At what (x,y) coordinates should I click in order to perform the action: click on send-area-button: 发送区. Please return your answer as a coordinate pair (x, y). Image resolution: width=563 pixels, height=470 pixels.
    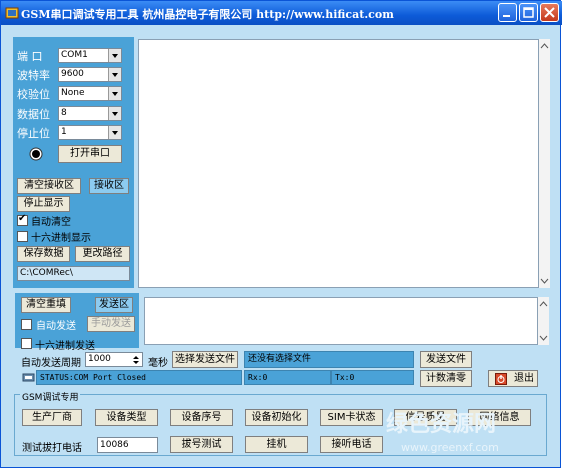
    Looking at the image, I should click on (114, 305).